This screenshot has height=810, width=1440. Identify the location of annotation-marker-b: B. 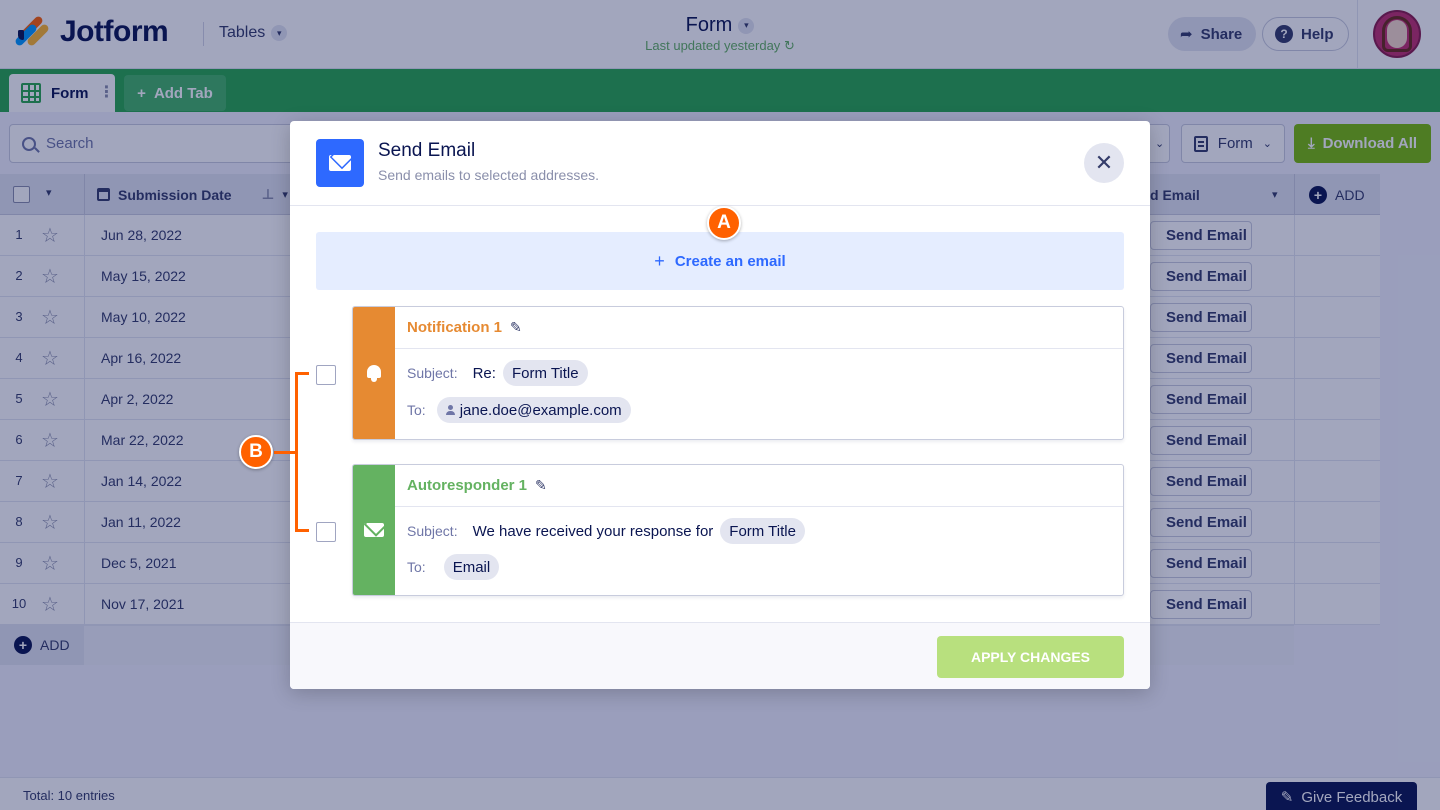
(256, 452).